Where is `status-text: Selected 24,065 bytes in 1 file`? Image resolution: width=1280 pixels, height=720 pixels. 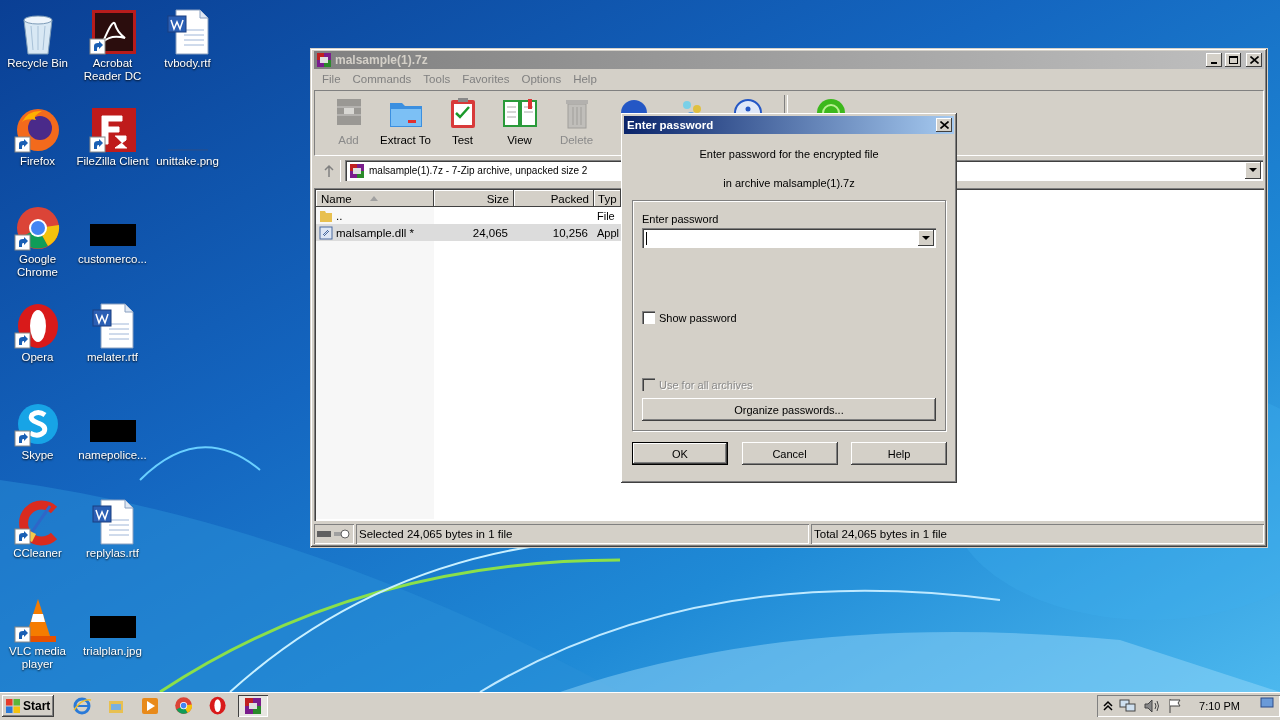 status-text: Selected 24,065 bytes in 1 file is located at coordinates (582, 534).